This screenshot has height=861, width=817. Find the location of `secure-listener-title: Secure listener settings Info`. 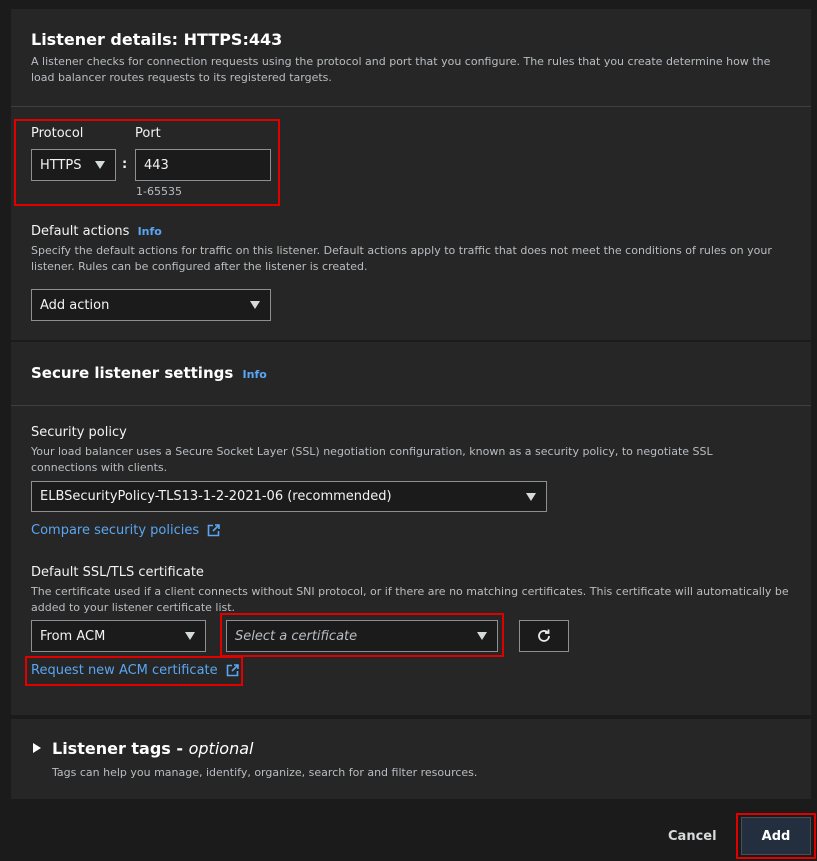

secure-listener-title: Secure listener settings Info is located at coordinates (149, 373).